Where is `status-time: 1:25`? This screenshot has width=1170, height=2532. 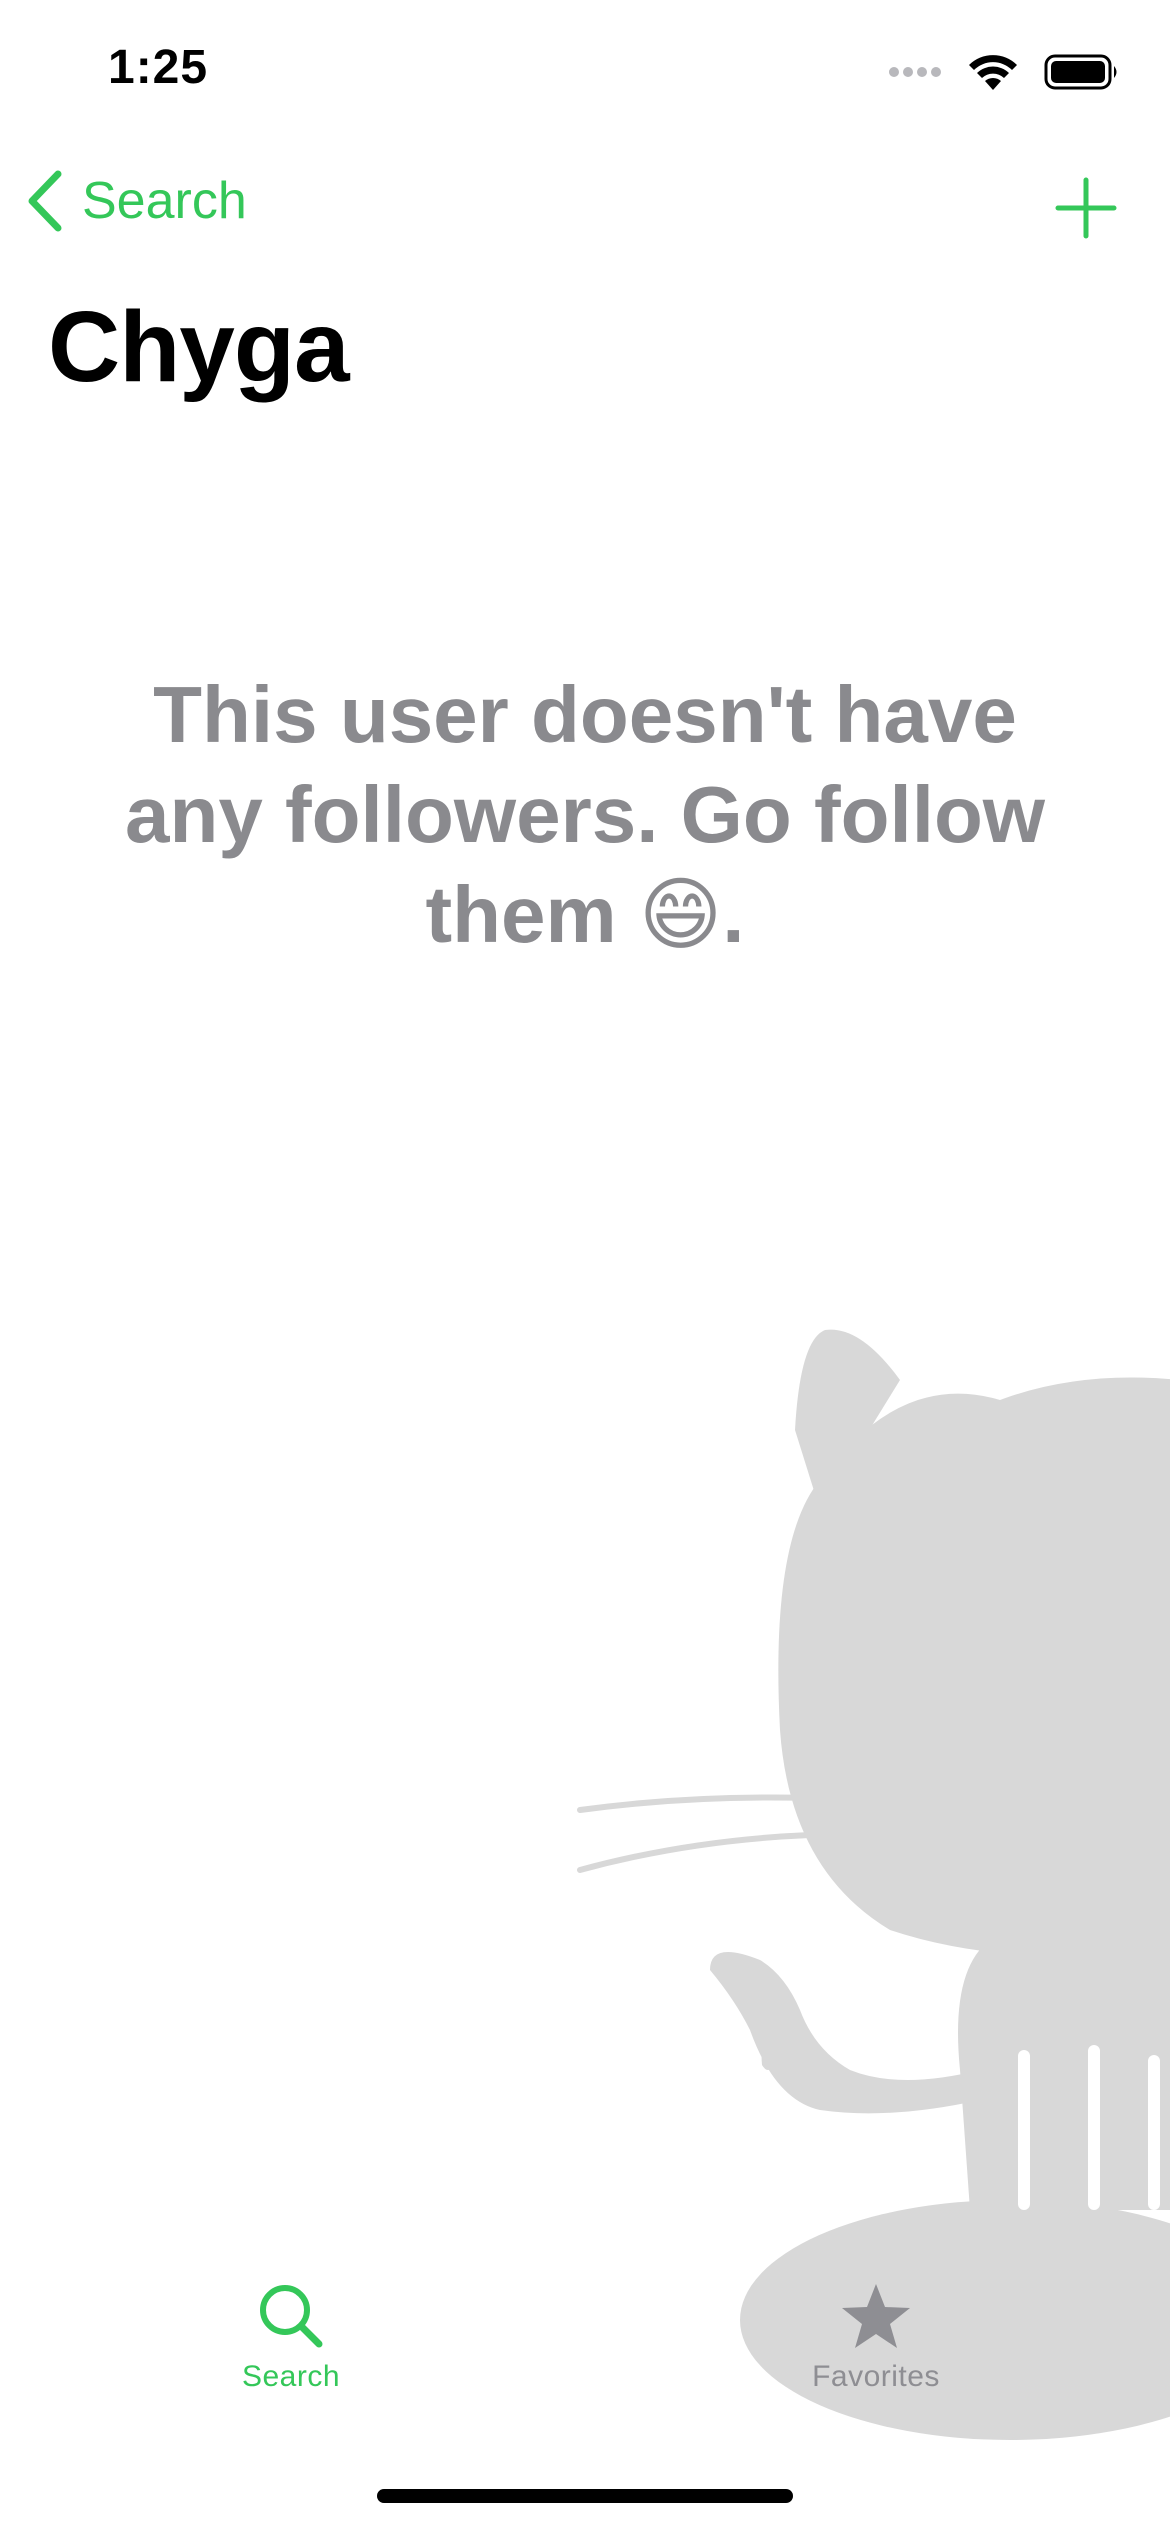 status-time: 1:25 is located at coordinates (158, 67).